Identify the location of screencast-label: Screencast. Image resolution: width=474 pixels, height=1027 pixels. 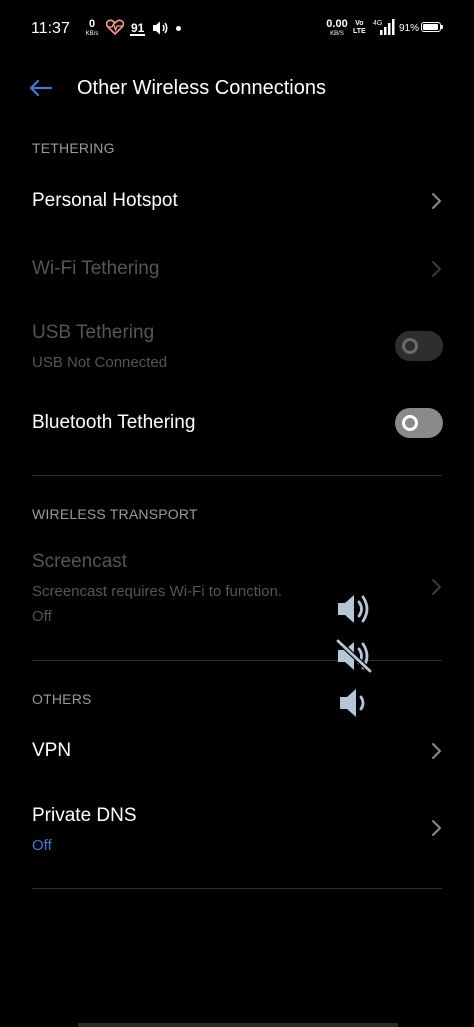
(80, 561).